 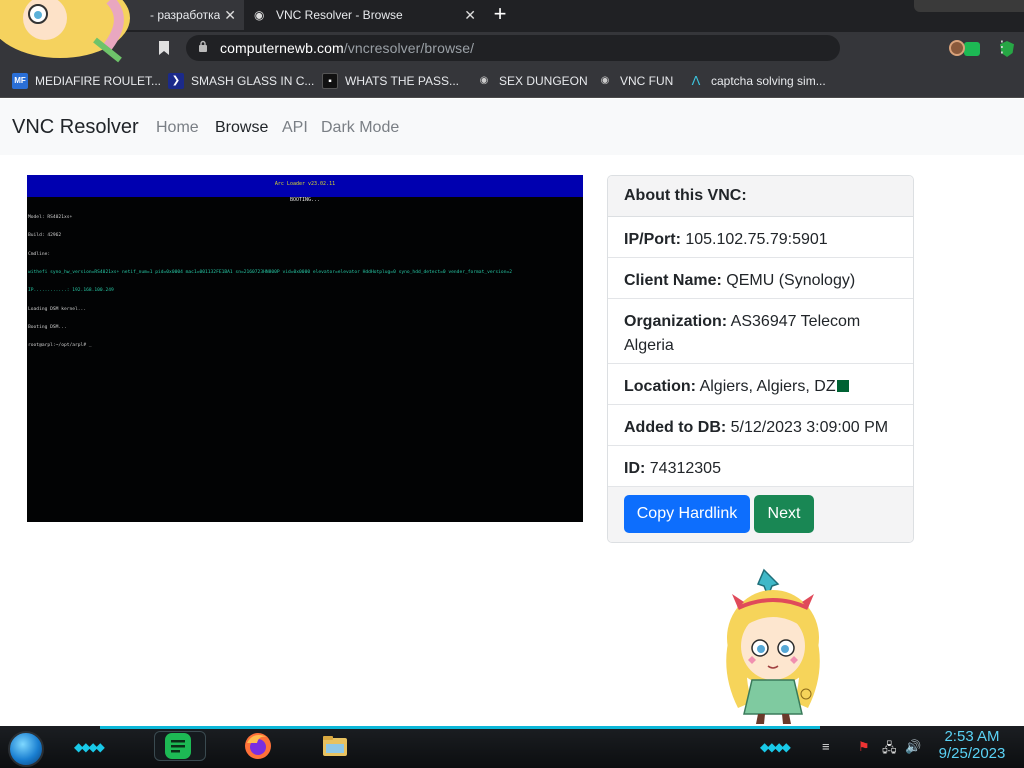 What do you see at coordinates (75, 127) in the screenshot?
I see `site-brand: VNC Resolver` at bounding box center [75, 127].